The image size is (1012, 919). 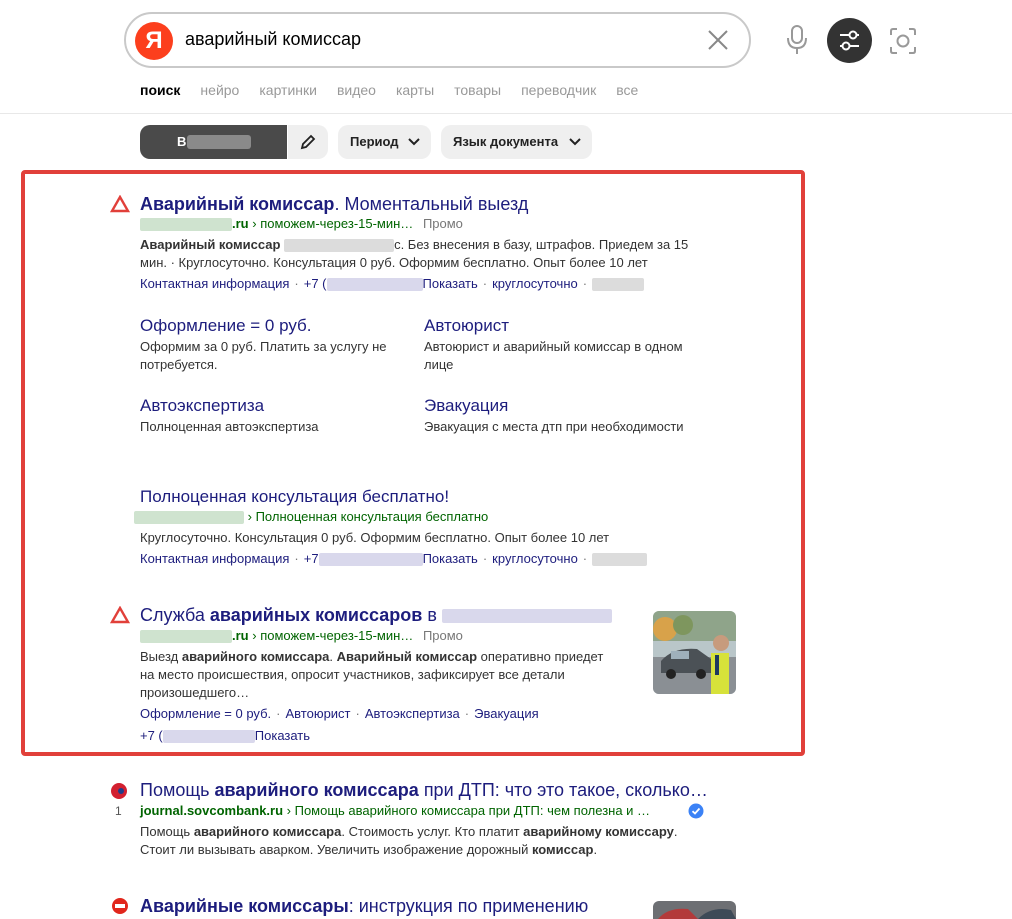 I want to click on sitelink-1-title: Оформление = 0 руб., so click(x=226, y=326).